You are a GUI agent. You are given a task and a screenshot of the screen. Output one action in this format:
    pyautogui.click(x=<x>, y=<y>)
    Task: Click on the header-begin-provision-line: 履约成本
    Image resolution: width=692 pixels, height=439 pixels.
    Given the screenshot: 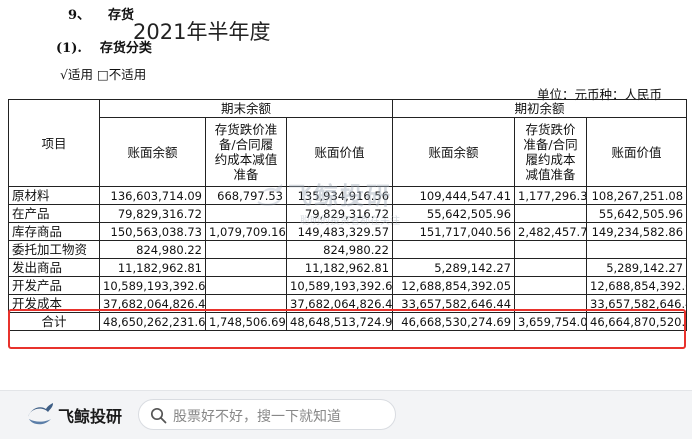 What is the action you would take?
    pyautogui.click(x=550, y=159)
    